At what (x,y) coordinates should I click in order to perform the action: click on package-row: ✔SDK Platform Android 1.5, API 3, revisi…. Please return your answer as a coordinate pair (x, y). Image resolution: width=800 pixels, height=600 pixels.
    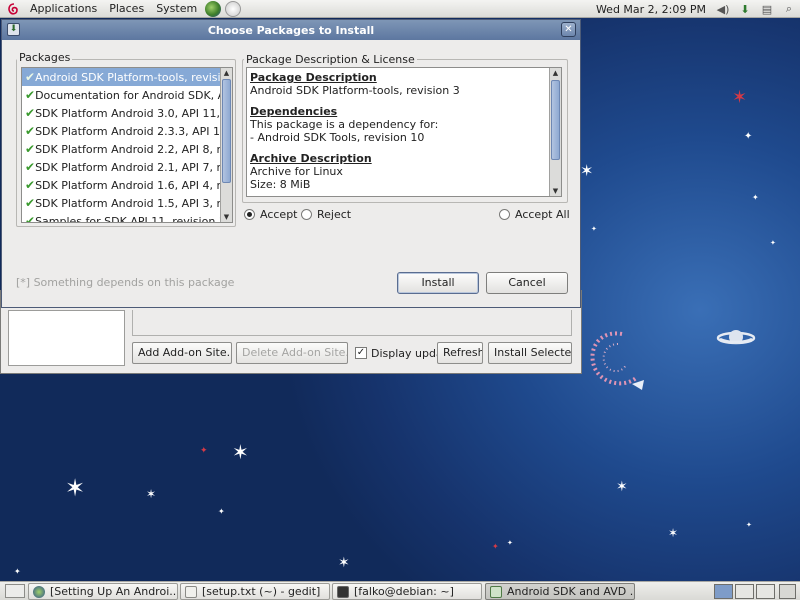
    Looking at the image, I should click on (121, 203).